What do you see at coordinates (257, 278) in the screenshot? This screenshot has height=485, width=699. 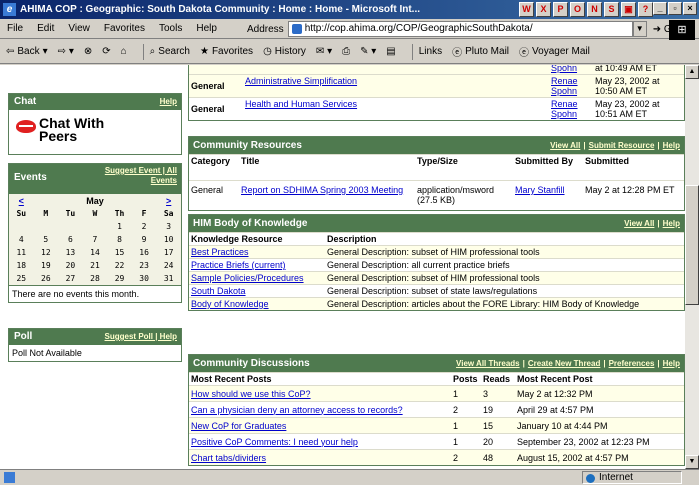 I see `knowledge-resource-link: Sample Policies/Procedures` at bounding box center [257, 278].